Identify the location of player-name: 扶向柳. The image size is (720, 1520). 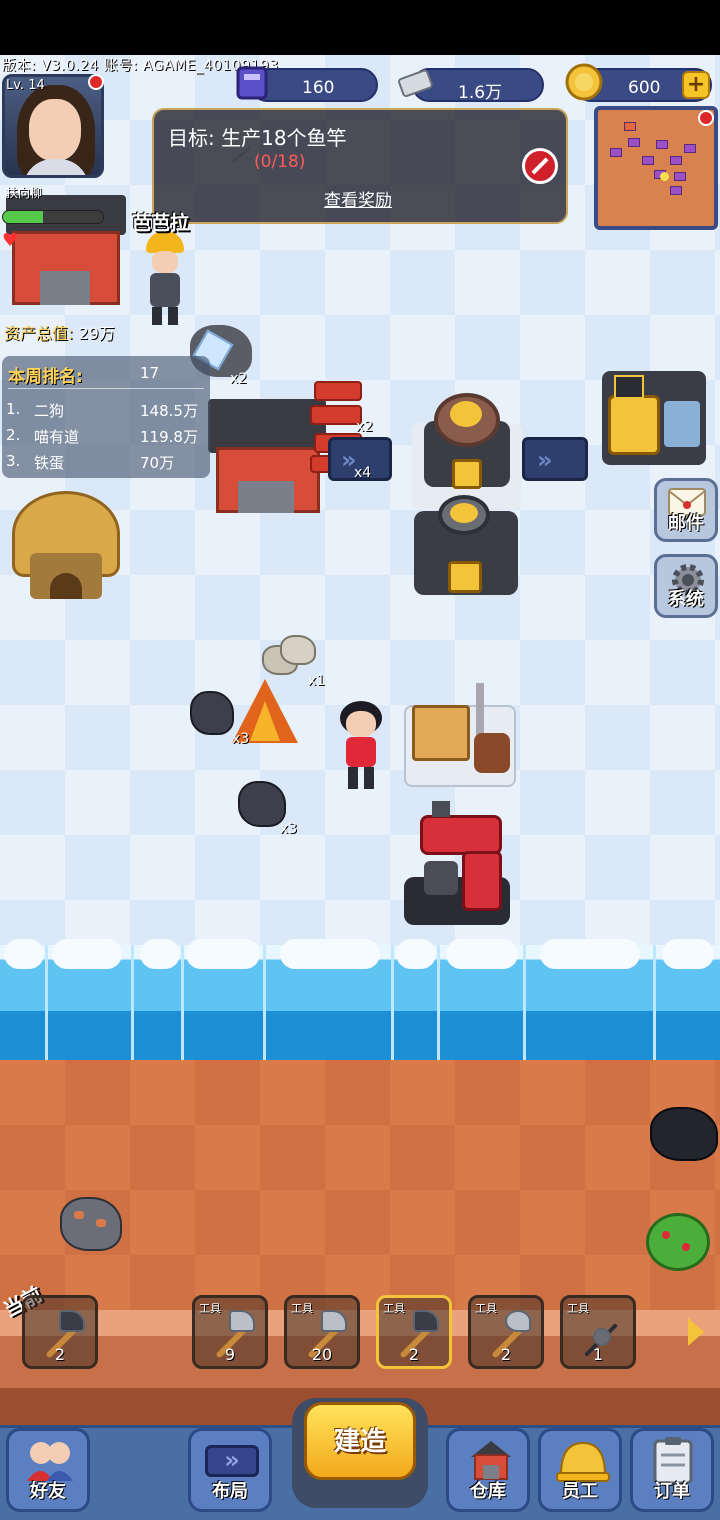
(24, 193).